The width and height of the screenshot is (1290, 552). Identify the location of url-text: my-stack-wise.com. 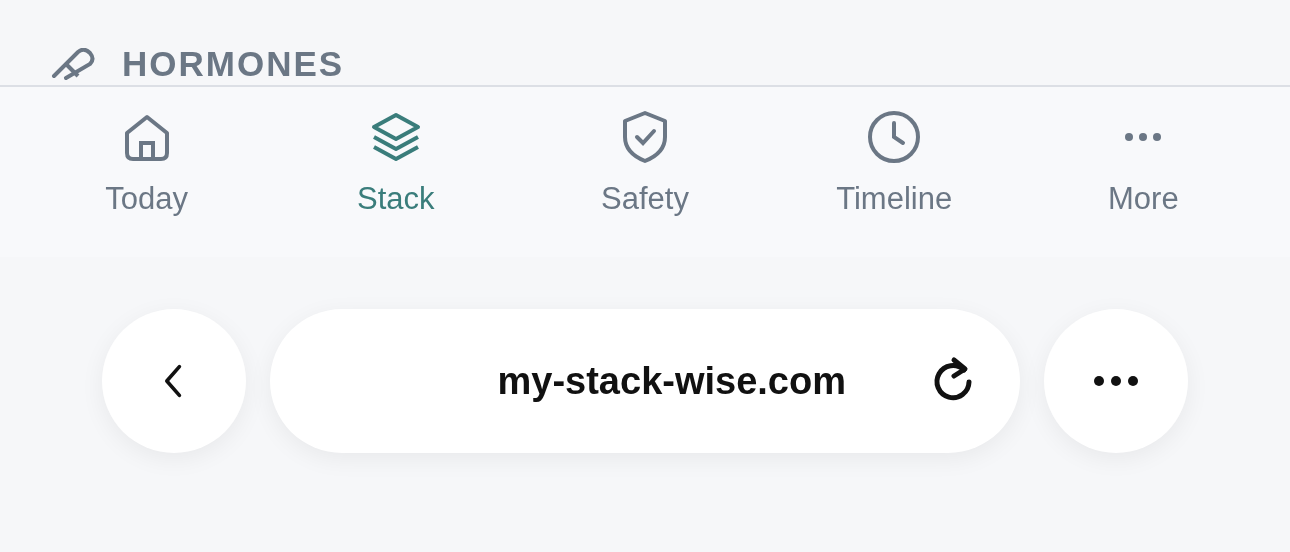
(671, 381).